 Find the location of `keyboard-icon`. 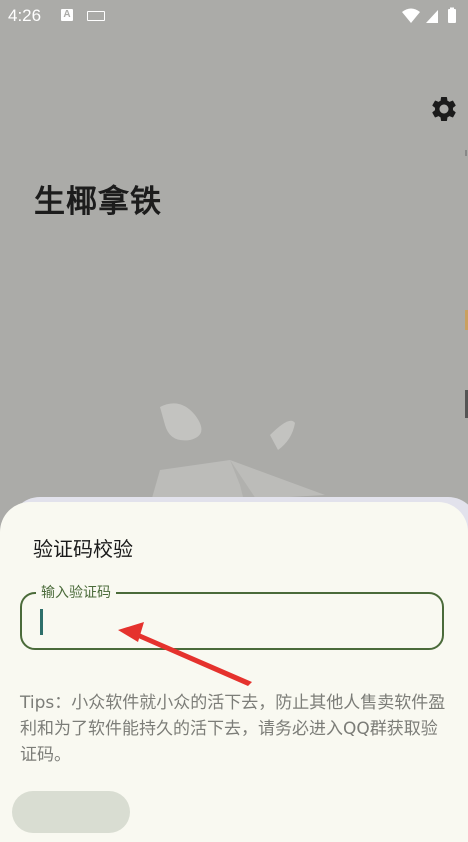

keyboard-icon is located at coordinates (96, 16).